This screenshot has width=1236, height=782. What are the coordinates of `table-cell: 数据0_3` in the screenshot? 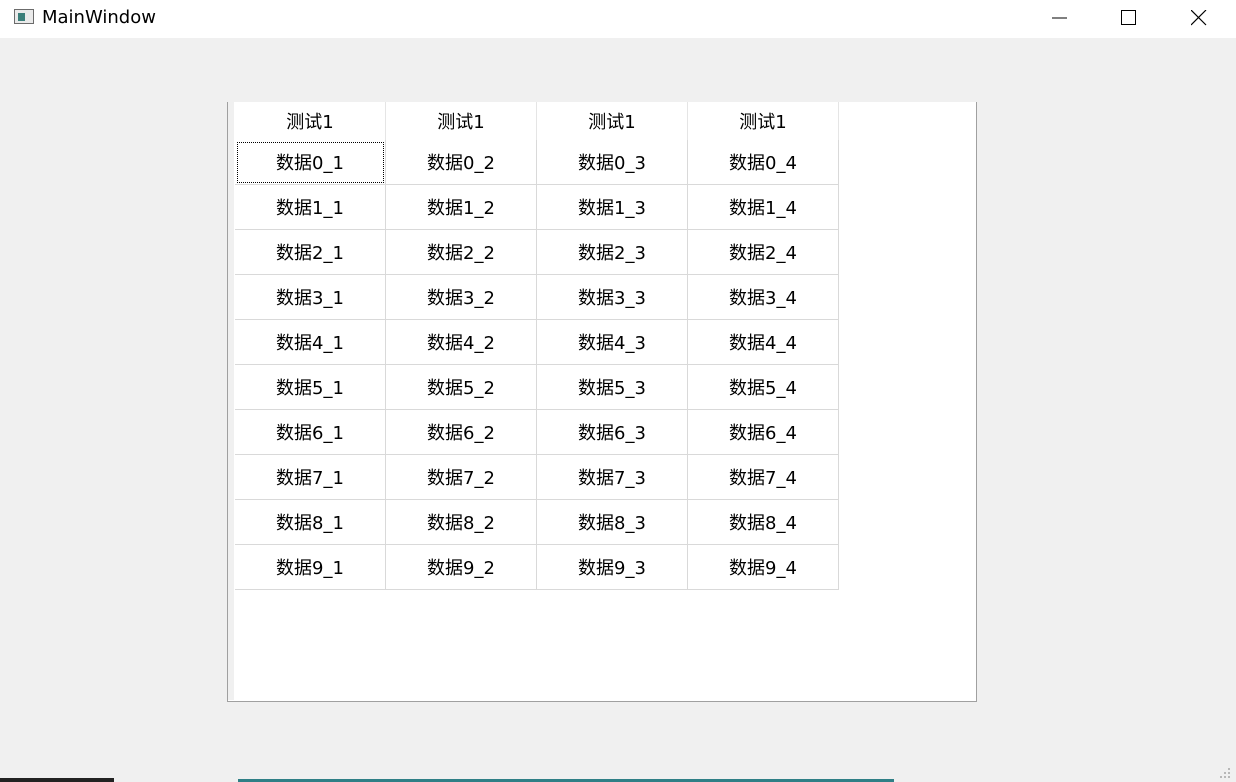 It's located at (612, 162).